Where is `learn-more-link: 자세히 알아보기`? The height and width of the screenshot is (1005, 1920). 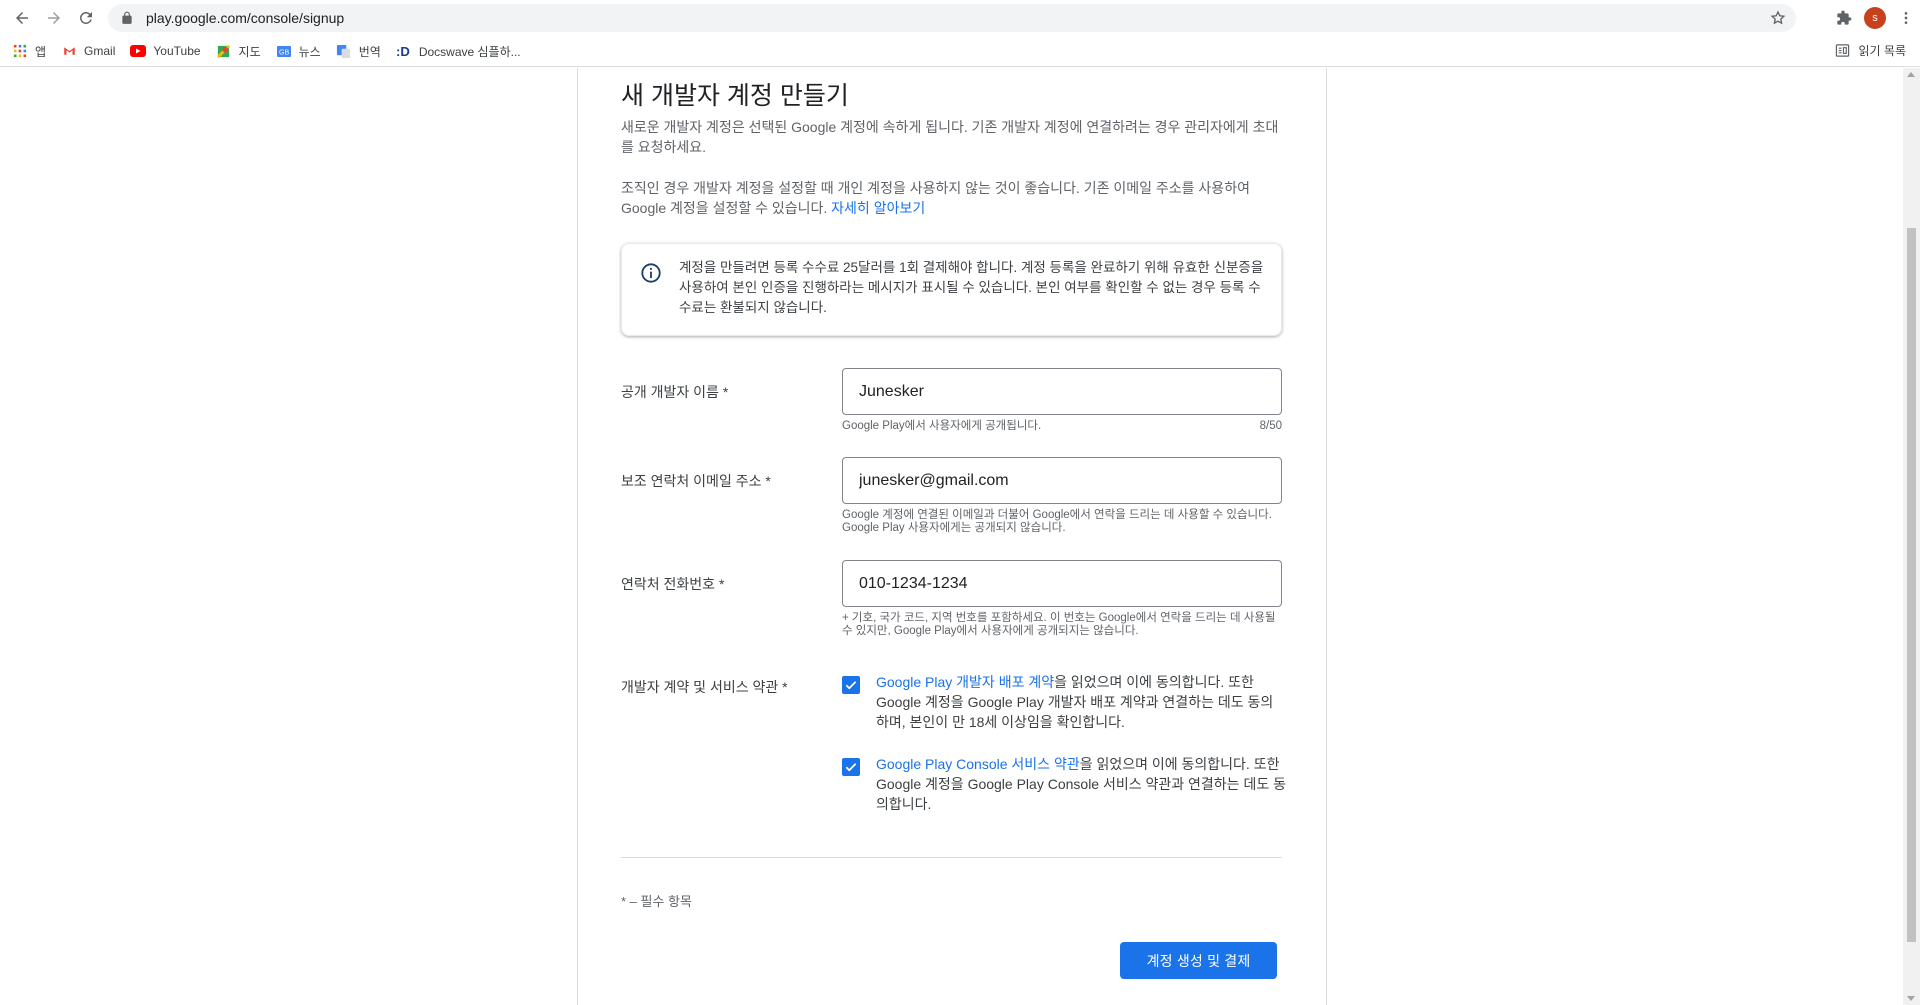
learn-more-link: 자세히 알아보기 is located at coordinates (878, 208).